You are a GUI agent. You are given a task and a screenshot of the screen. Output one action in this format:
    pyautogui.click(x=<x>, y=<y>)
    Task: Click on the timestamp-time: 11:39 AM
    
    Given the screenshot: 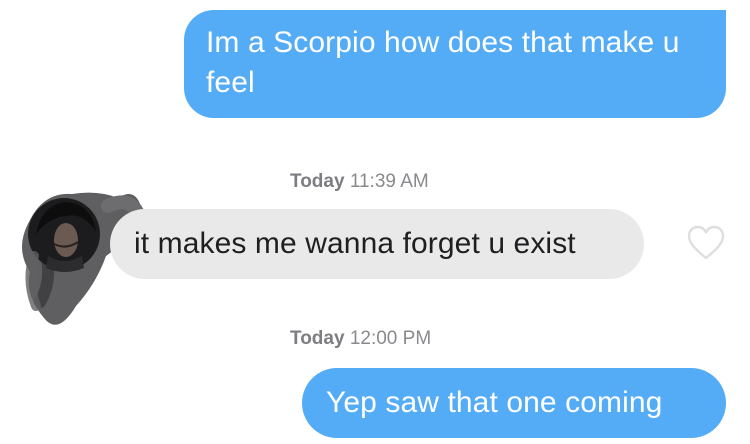 What is the action you would take?
    pyautogui.click(x=389, y=181)
    